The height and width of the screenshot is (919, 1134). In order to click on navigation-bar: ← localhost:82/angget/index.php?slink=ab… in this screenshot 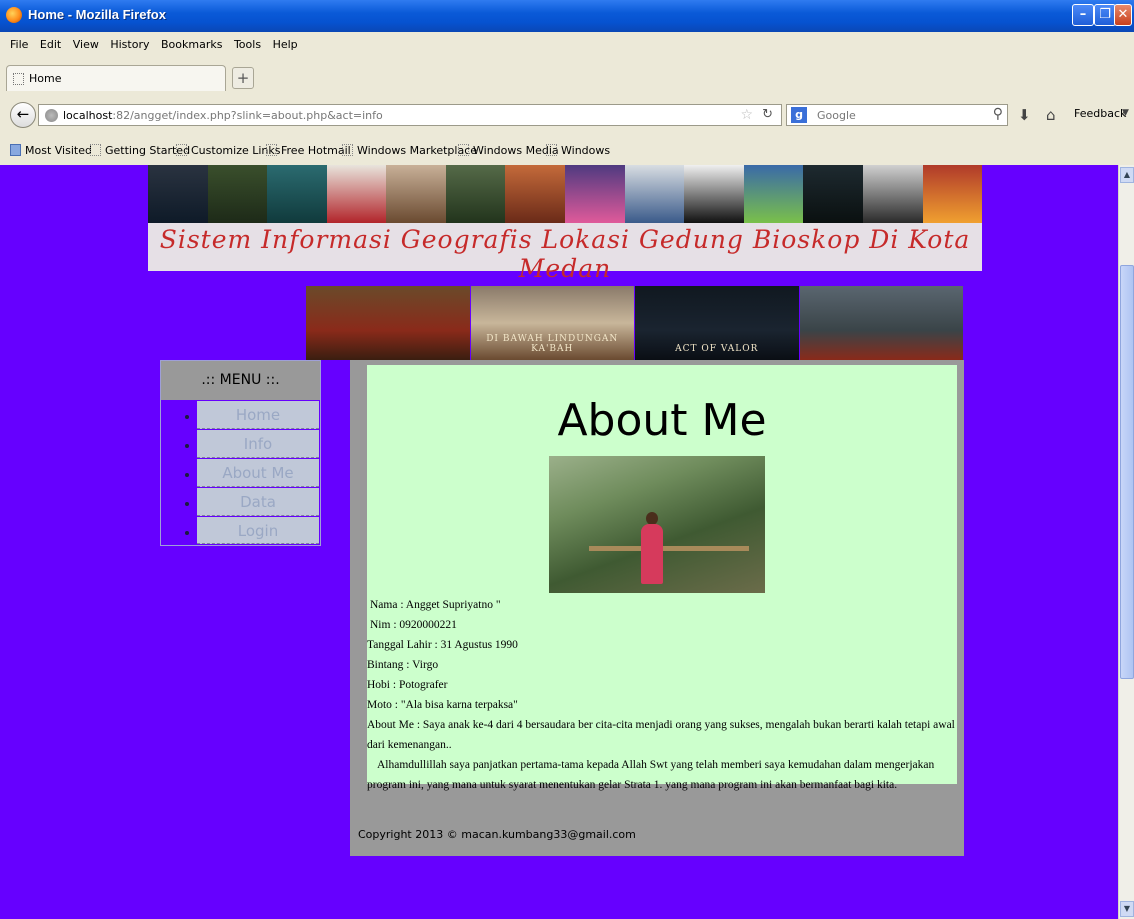, I will do `click(567, 114)`.